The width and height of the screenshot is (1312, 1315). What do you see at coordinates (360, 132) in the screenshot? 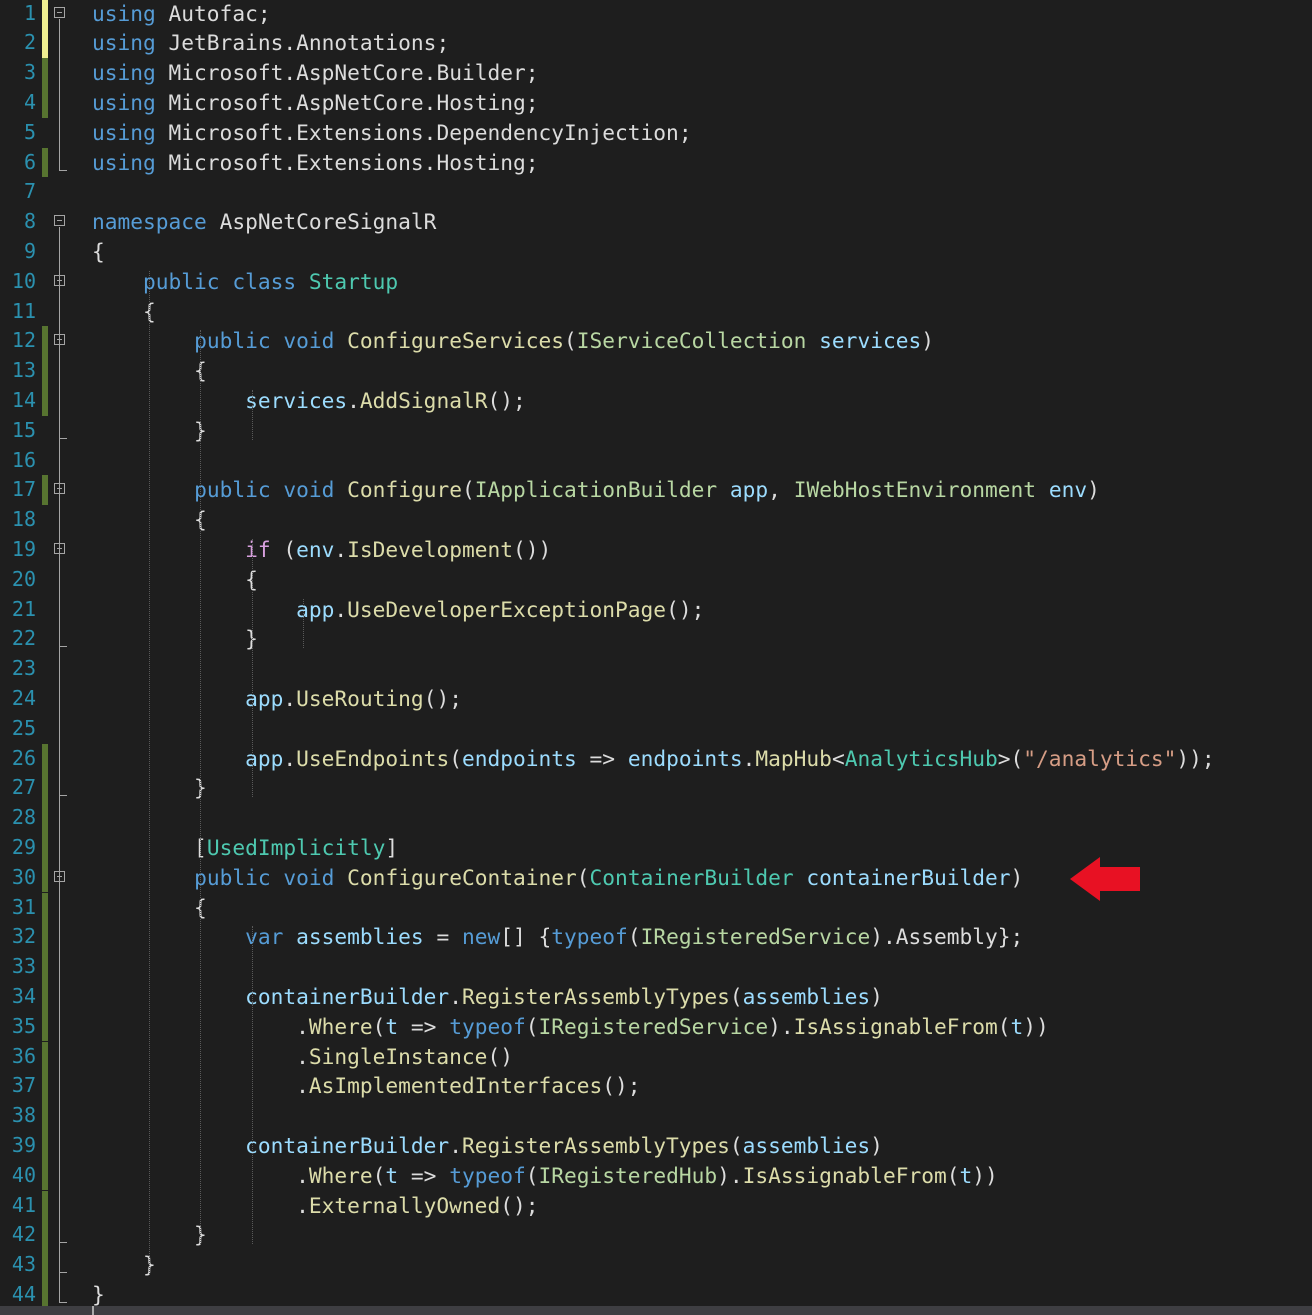
I see `code-token: Extensions` at bounding box center [360, 132].